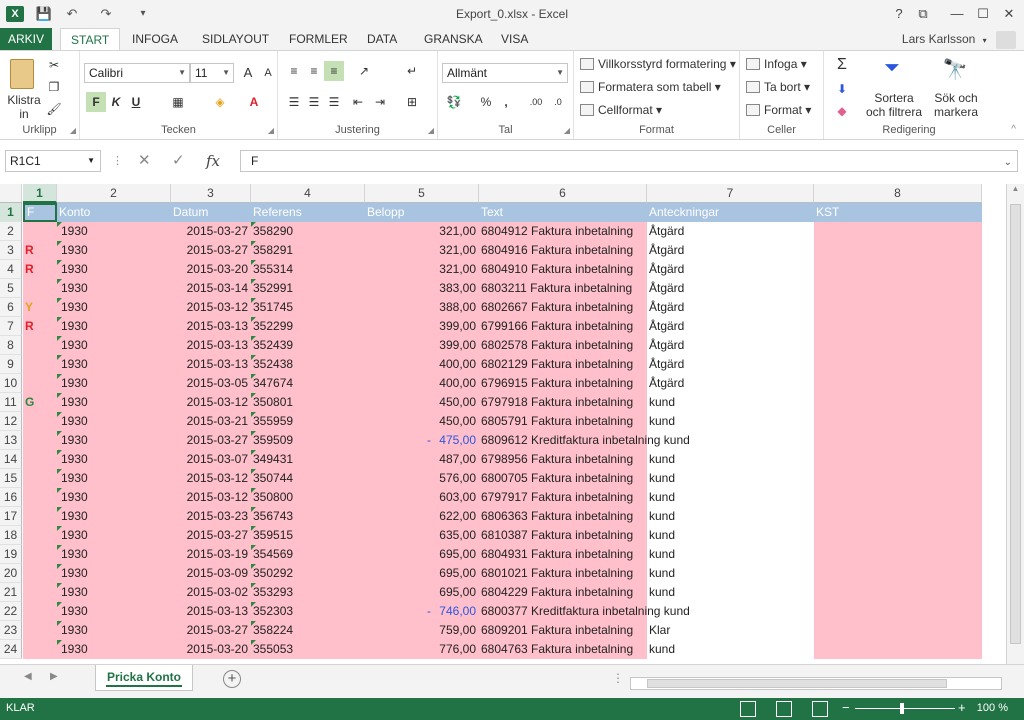  What do you see at coordinates (232, 679) in the screenshot?
I see `add-sheet-button: +` at bounding box center [232, 679].